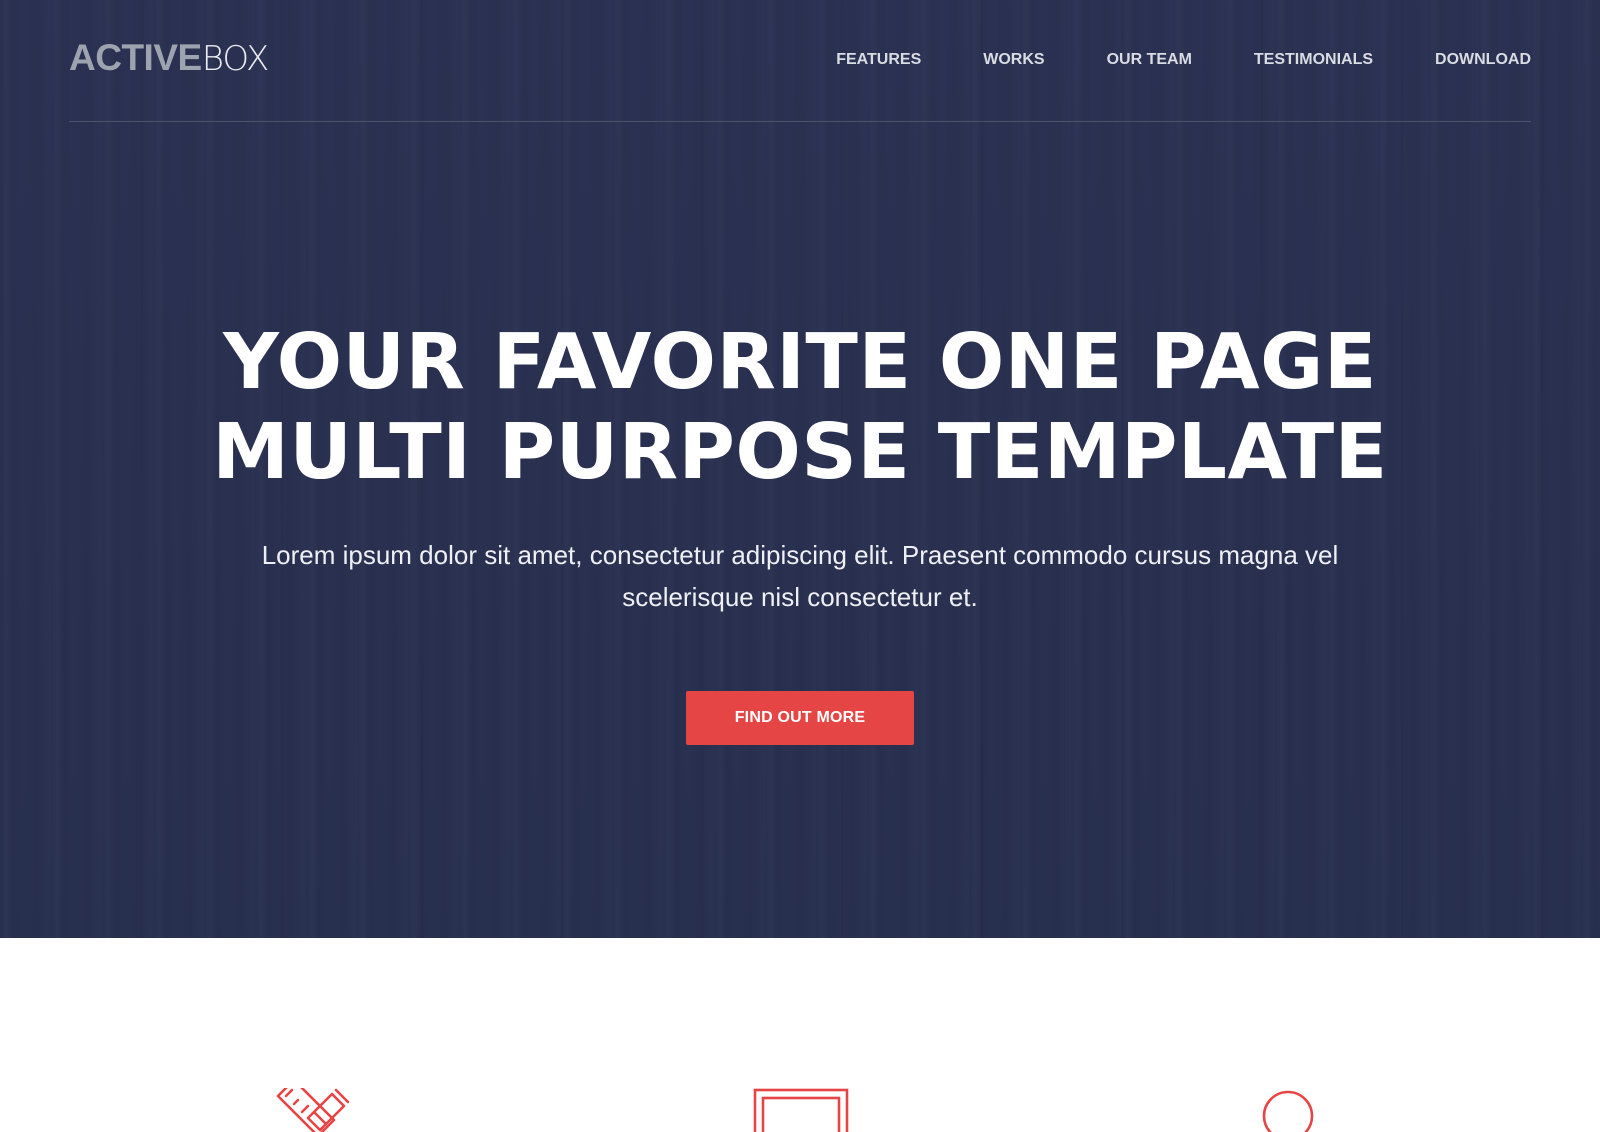 Image resolution: width=1600 pixels, height=1132 pixels. Describe the element at coordinates (800, 718) in the screenshot. I see `find-out-more-button: FIND OUT MORE` at that location.